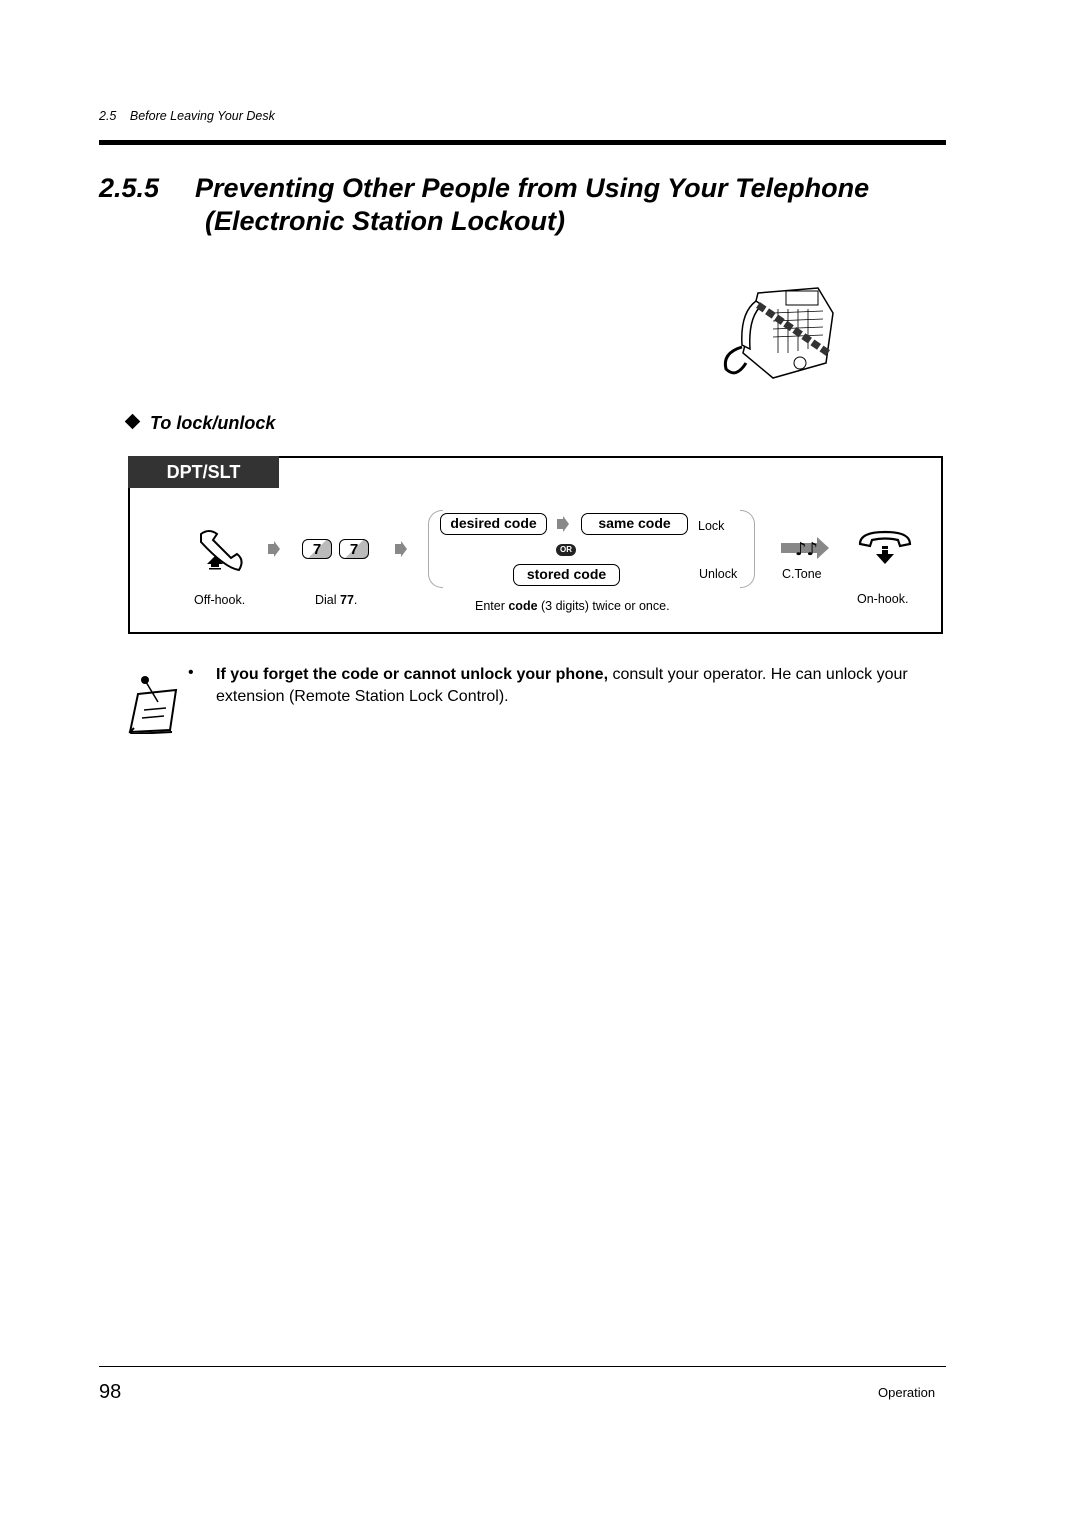 This screenshot has height=1528, width=1080. Describe the element at coordinates (220, 600) in the screenshot. I see `step-caption-off-hook: Off-hook.` at that location.